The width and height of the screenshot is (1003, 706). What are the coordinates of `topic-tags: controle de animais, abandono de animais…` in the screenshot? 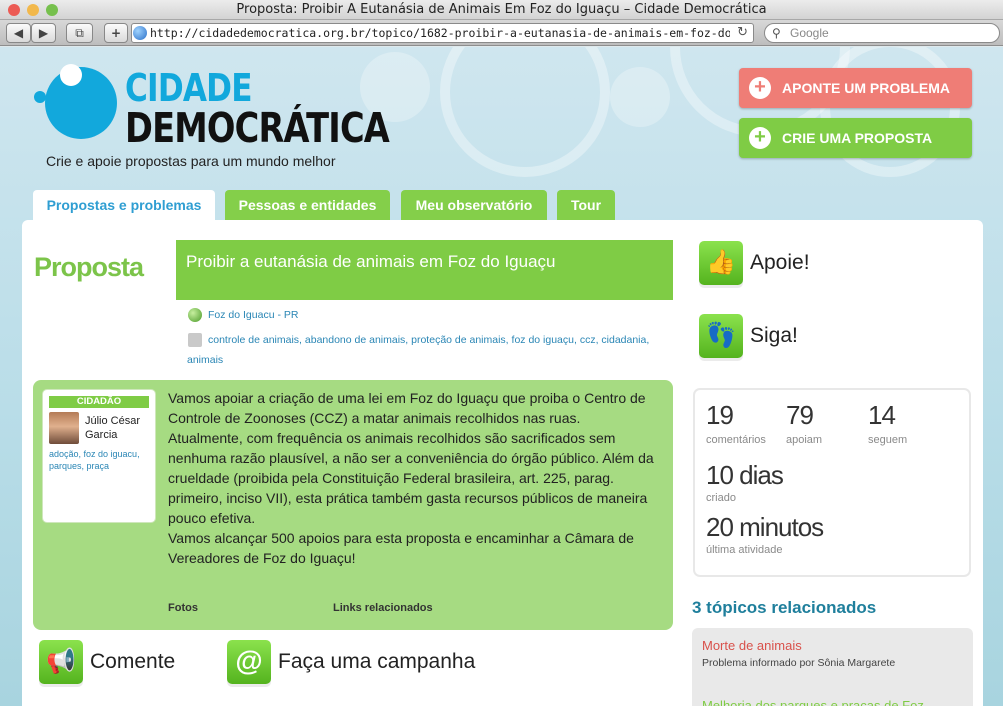 It's located at (428, 340).